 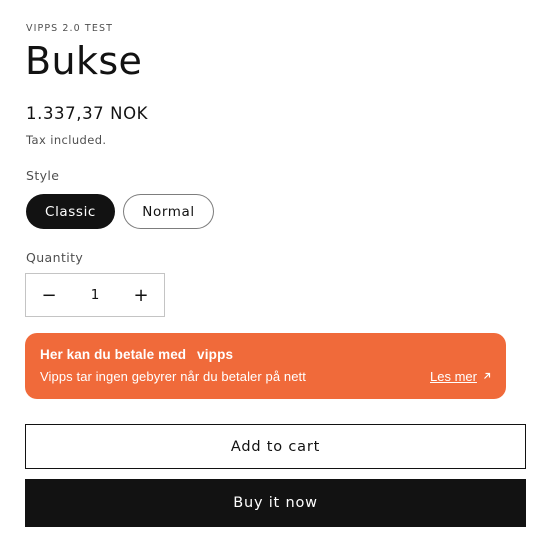 What do you see at coordinates (113, 354) in the screenshot?
I see `vipps-banner-title: Her kan du betale med` at bounding box center [113, 354].